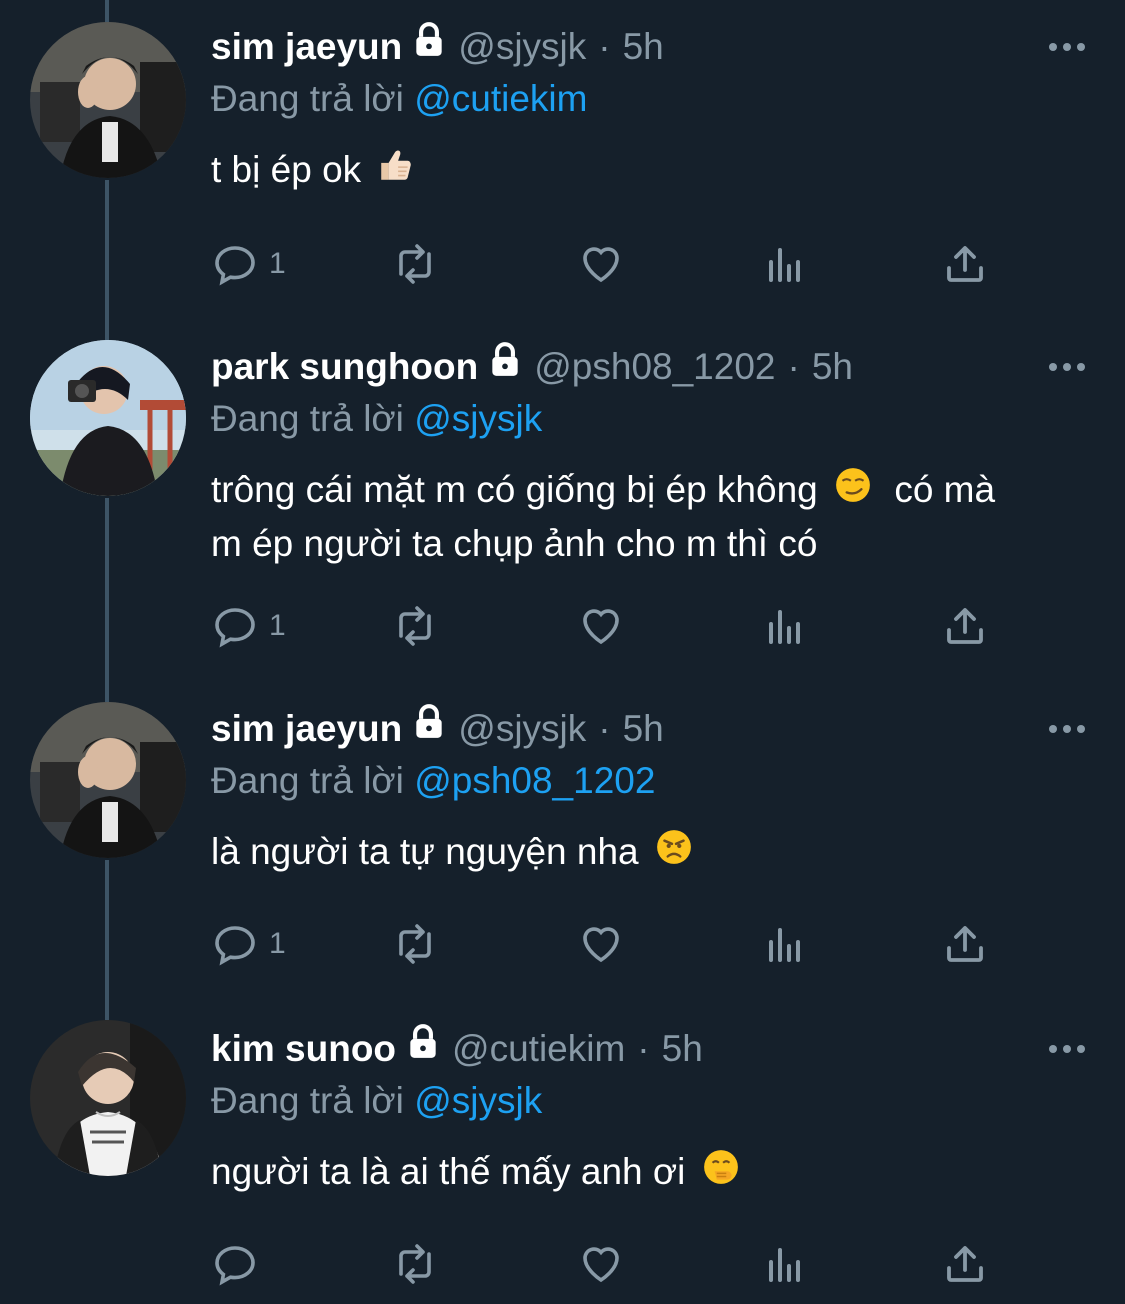  Describe the element at coordinates (853, 492) in the screenshot. I see `smirking-face-icon` at that location.